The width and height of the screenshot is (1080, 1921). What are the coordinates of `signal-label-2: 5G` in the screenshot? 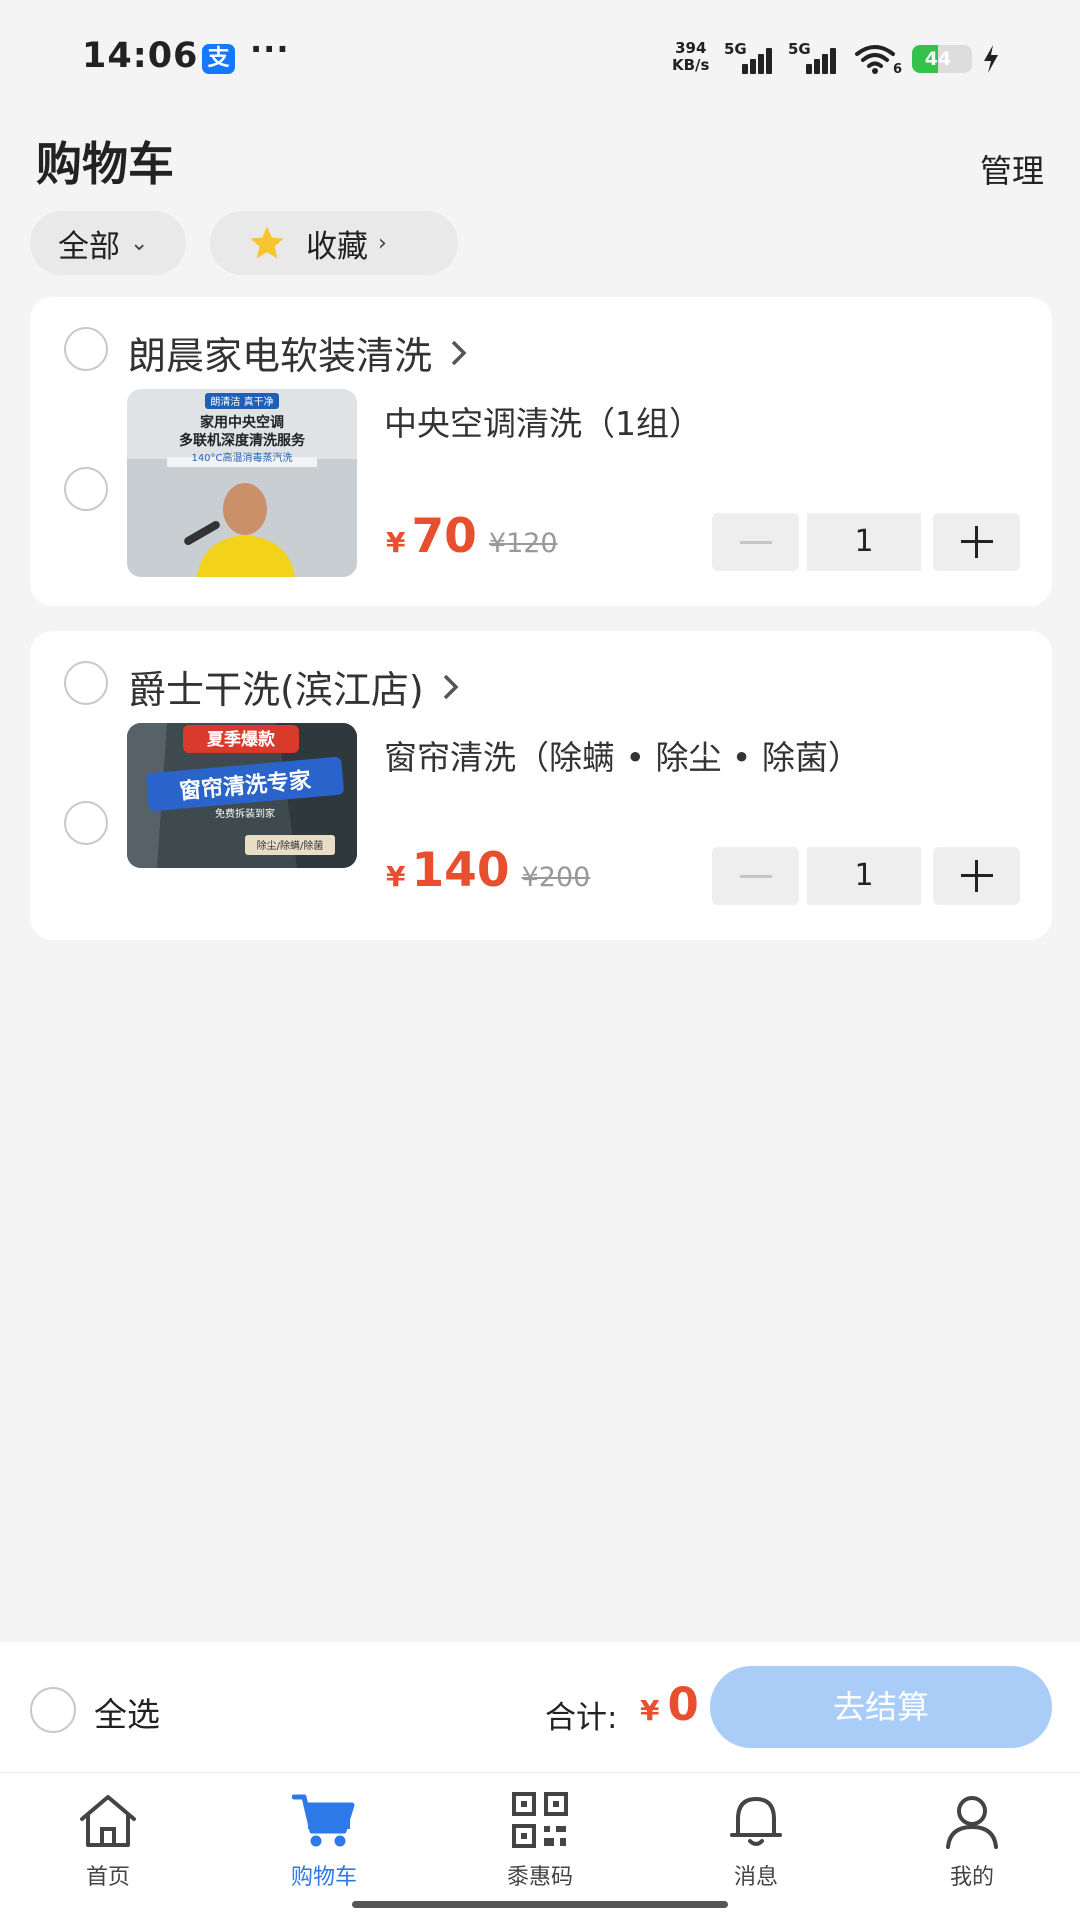 It's located at (799, 49).